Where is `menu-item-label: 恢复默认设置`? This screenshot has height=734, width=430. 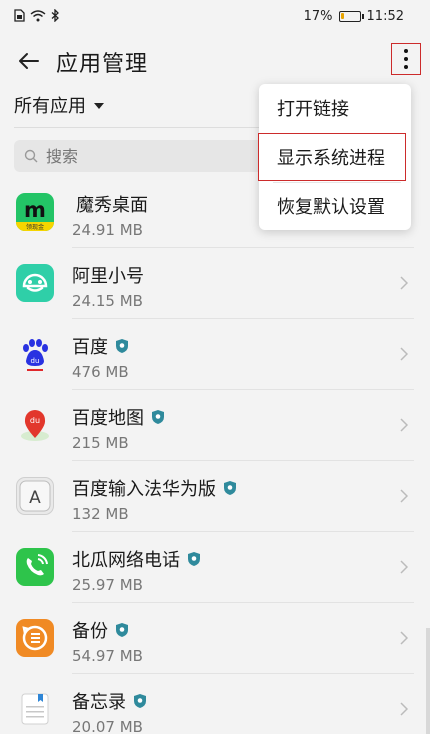
menu-item-label: 恢复默认设置 is located at coordinates (331, 207).